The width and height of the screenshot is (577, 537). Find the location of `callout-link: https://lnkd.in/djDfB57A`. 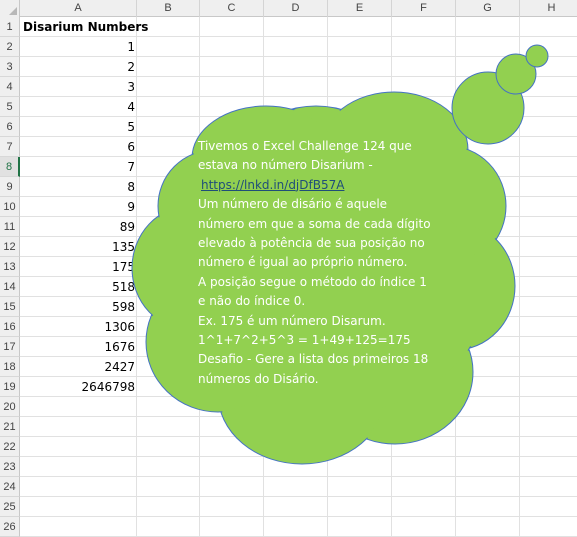

callout-link: https://lnkd.in/djDfB57A is located at coordinates (271, 185).